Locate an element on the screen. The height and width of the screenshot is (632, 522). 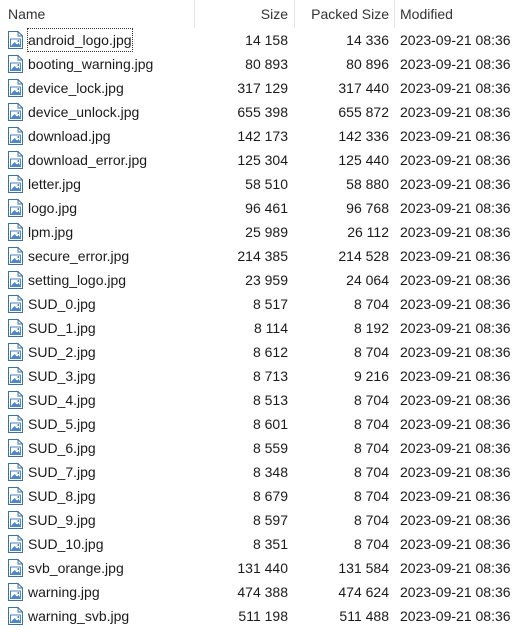
file-row: SUD_6.jpg 8 559 8 704 2023-09-21 08:36 is located at coordinates (261, 448).